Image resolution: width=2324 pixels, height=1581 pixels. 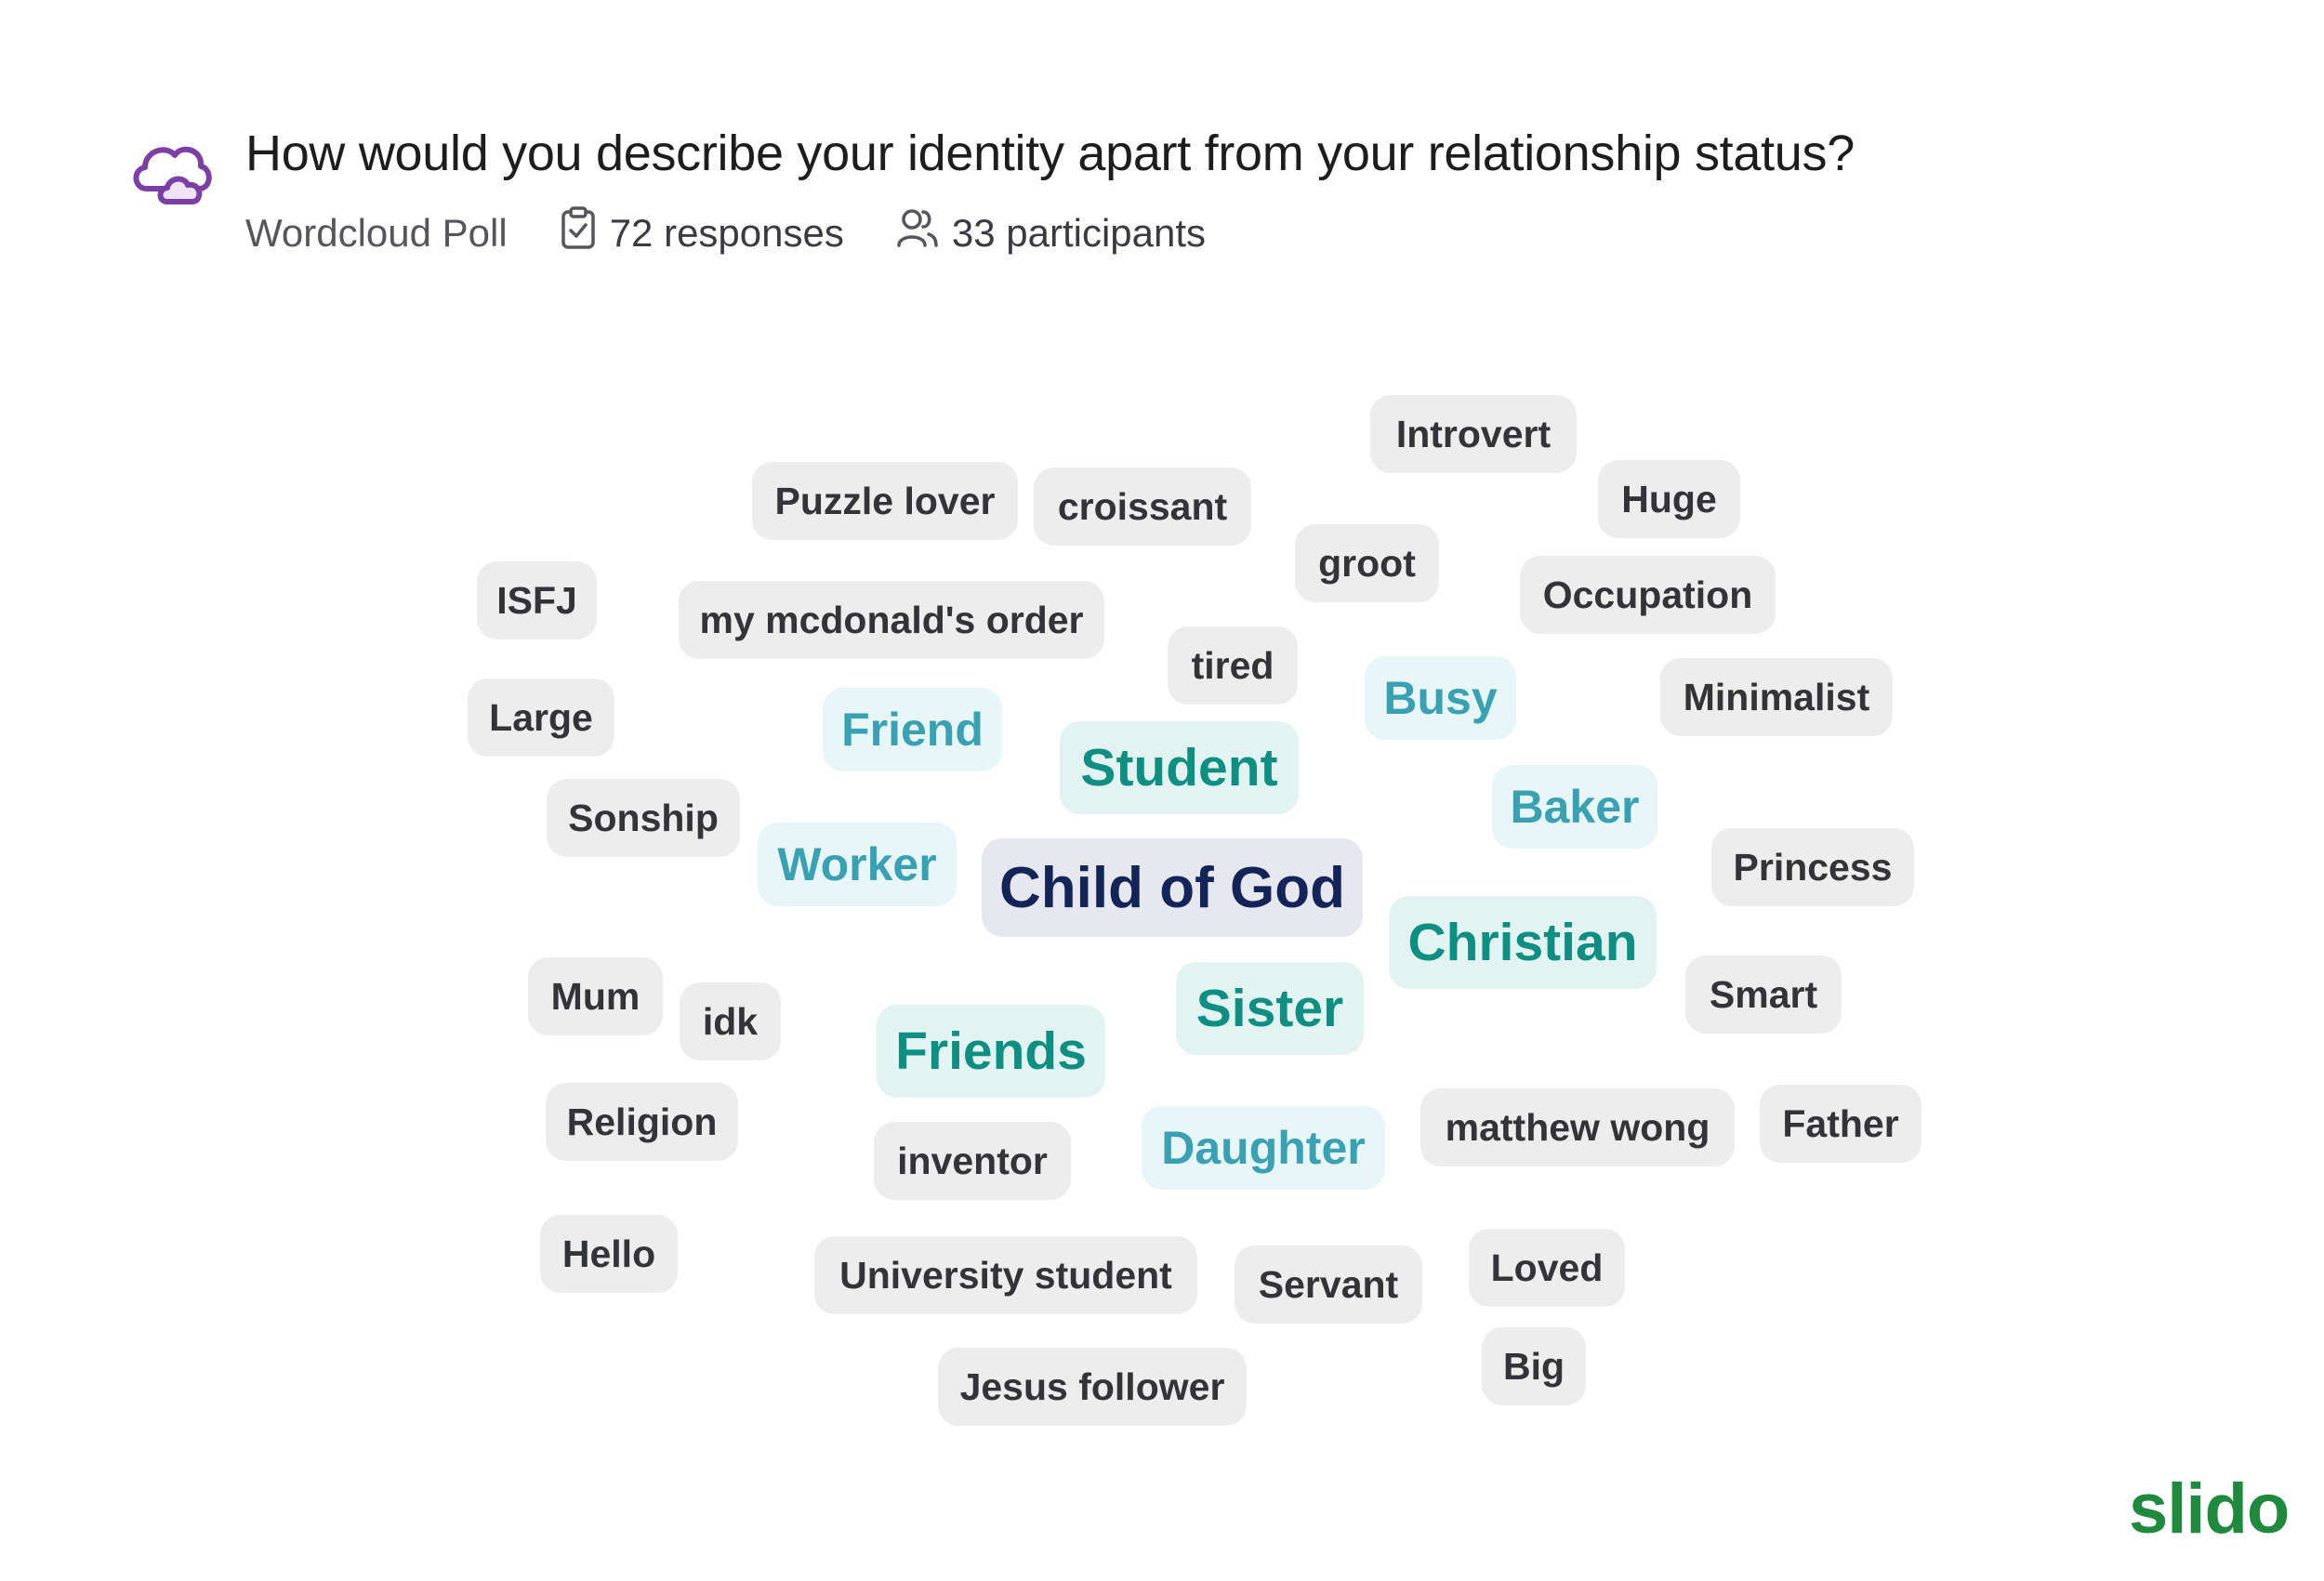 I want to click on word-chip: Huge, so click(x=1669, y=499).